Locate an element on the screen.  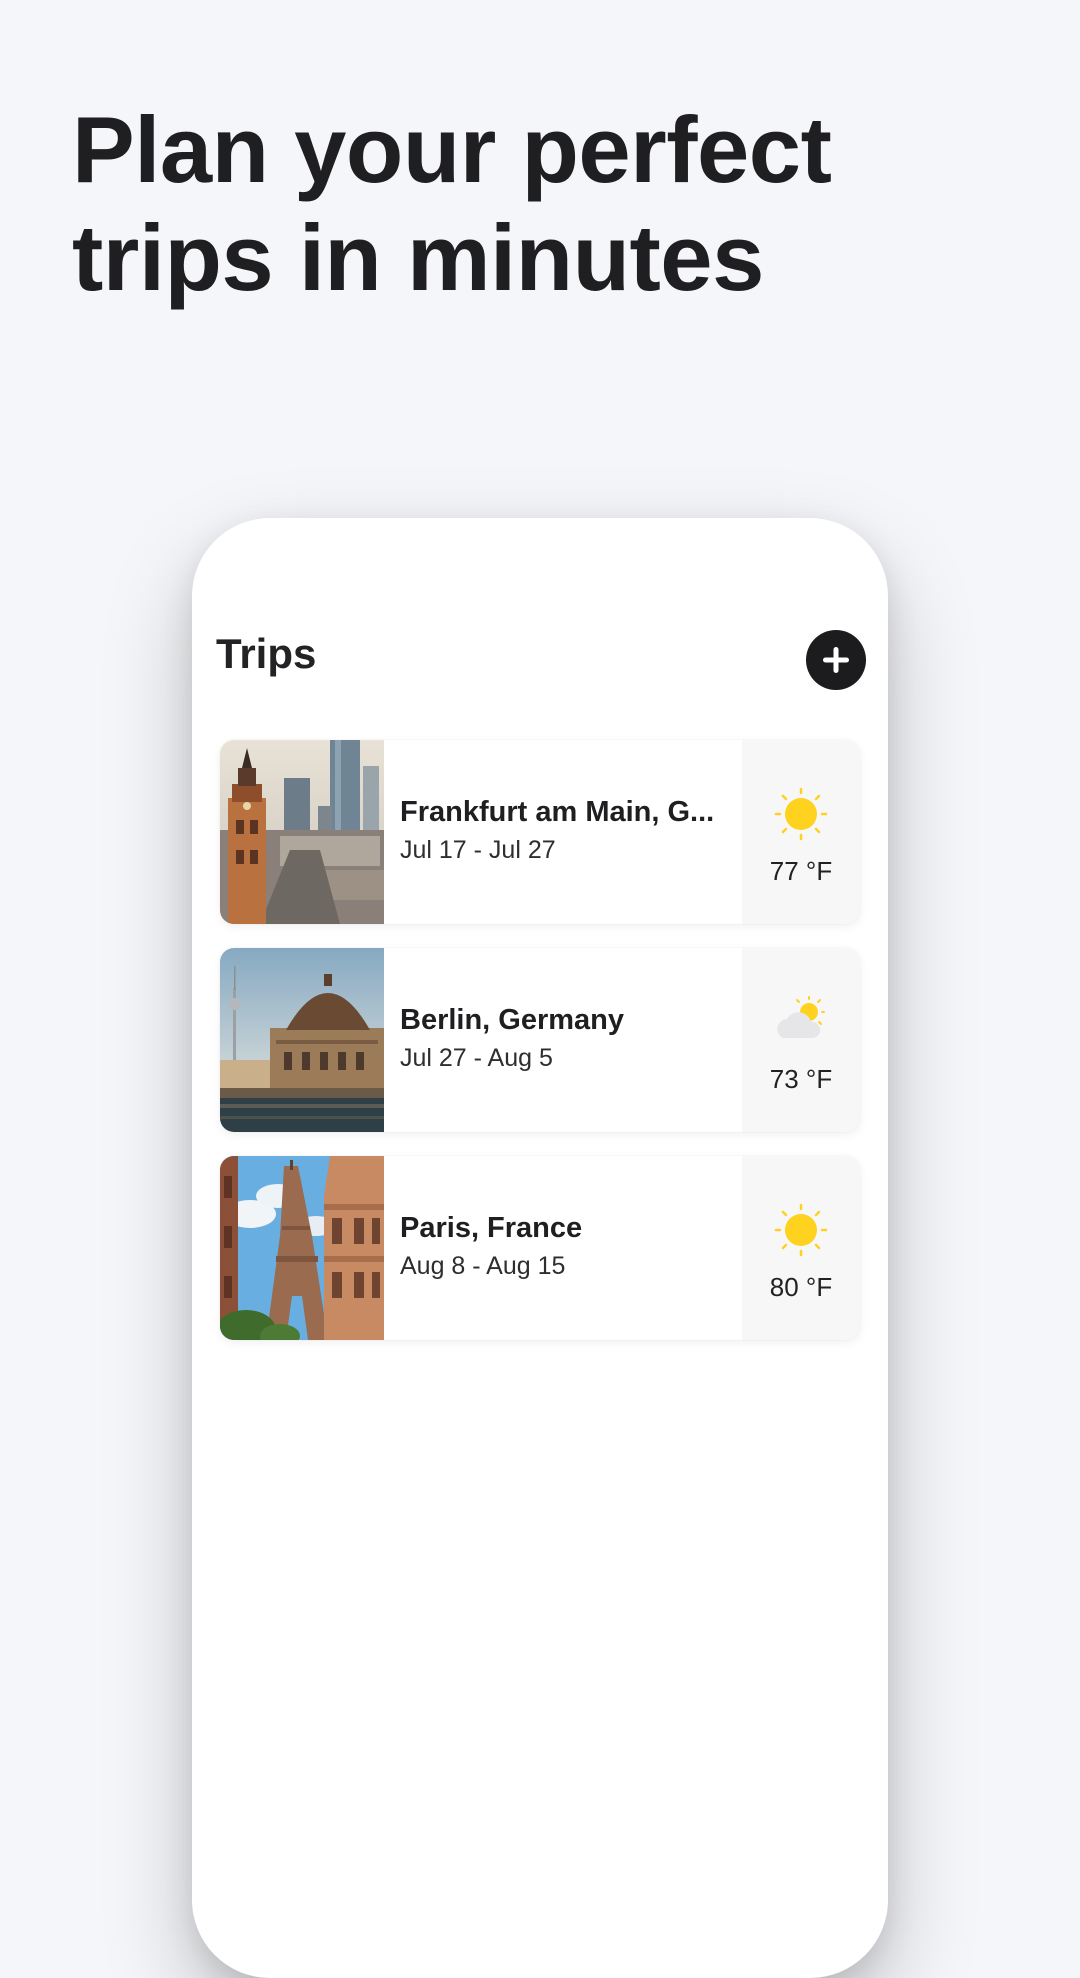
berlin-photo is located at coordinates (302, 1040).